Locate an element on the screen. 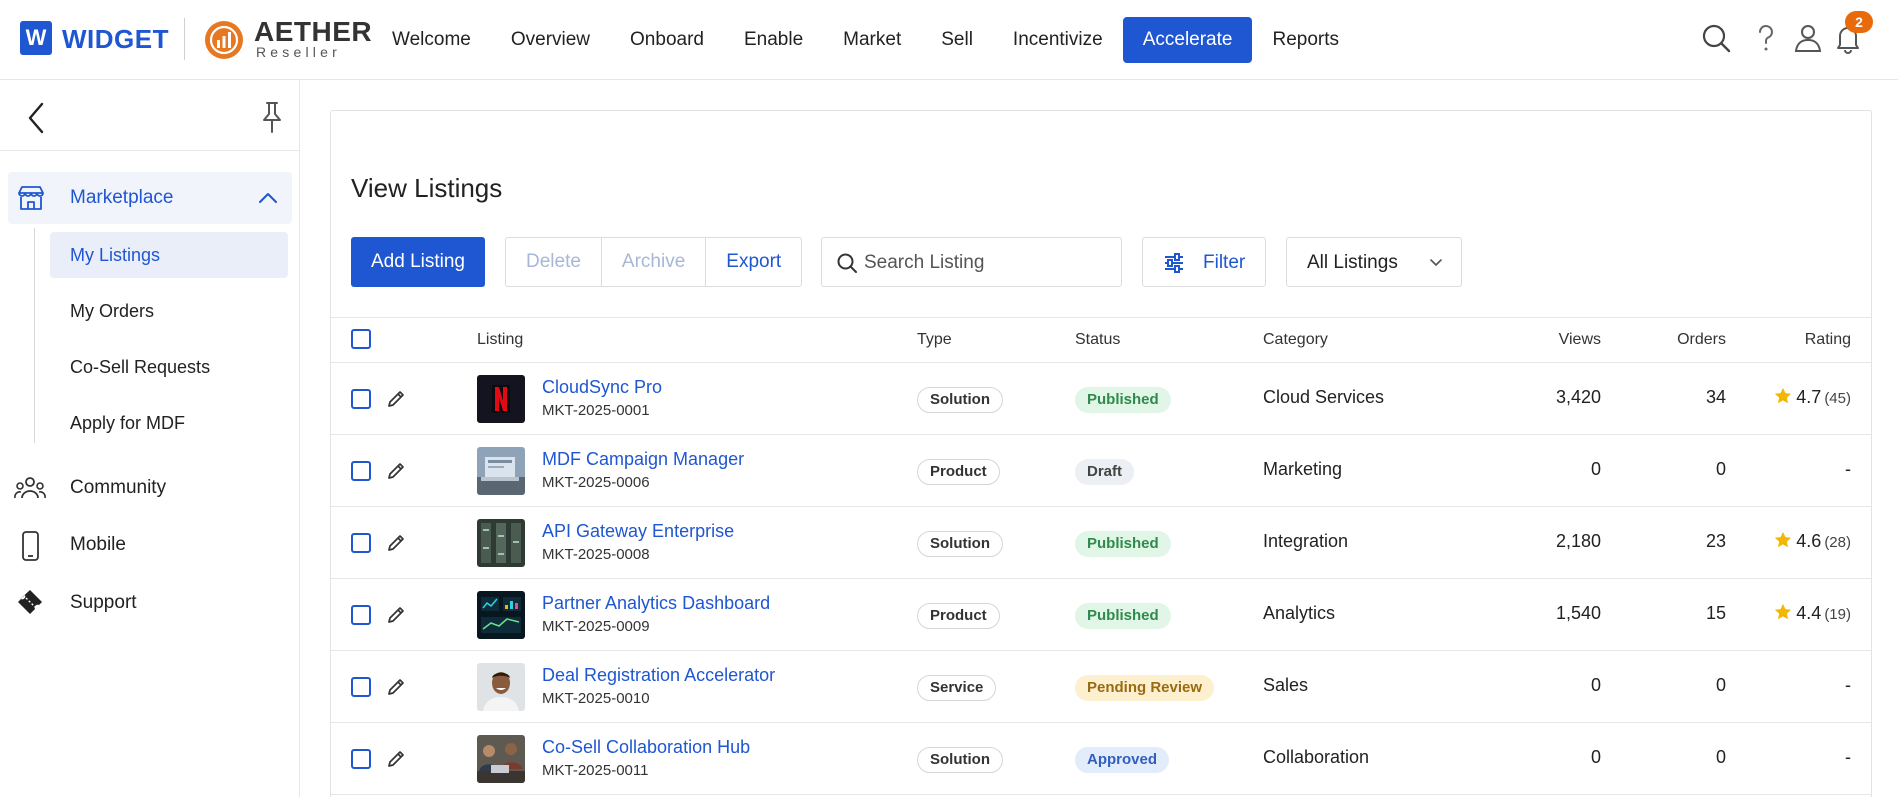  nav-item-sell: Sell is located at coordinates (957, 40).